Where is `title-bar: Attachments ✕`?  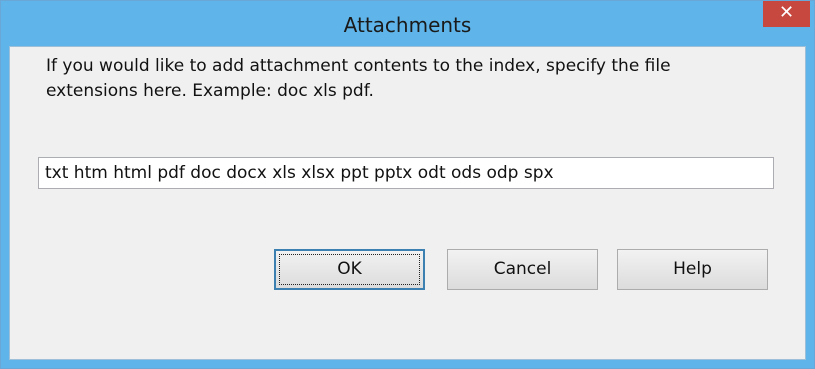
title-bar: Attachments ✕ is located at coordinates (407, 23).